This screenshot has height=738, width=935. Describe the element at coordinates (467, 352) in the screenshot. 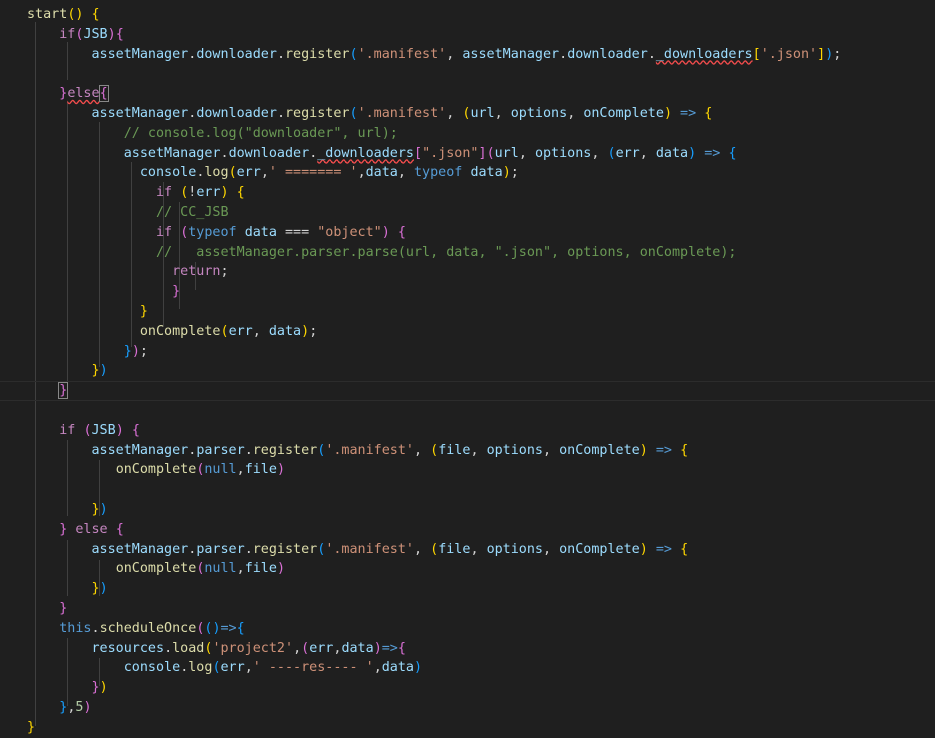

I see `code-line: });` at that location.